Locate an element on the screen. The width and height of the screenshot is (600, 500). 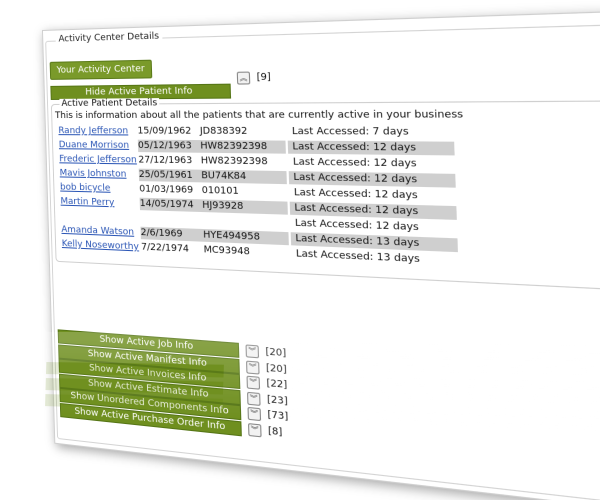
patient-name-link: Kelly Noseworthy is located at coordinates (101, 246).